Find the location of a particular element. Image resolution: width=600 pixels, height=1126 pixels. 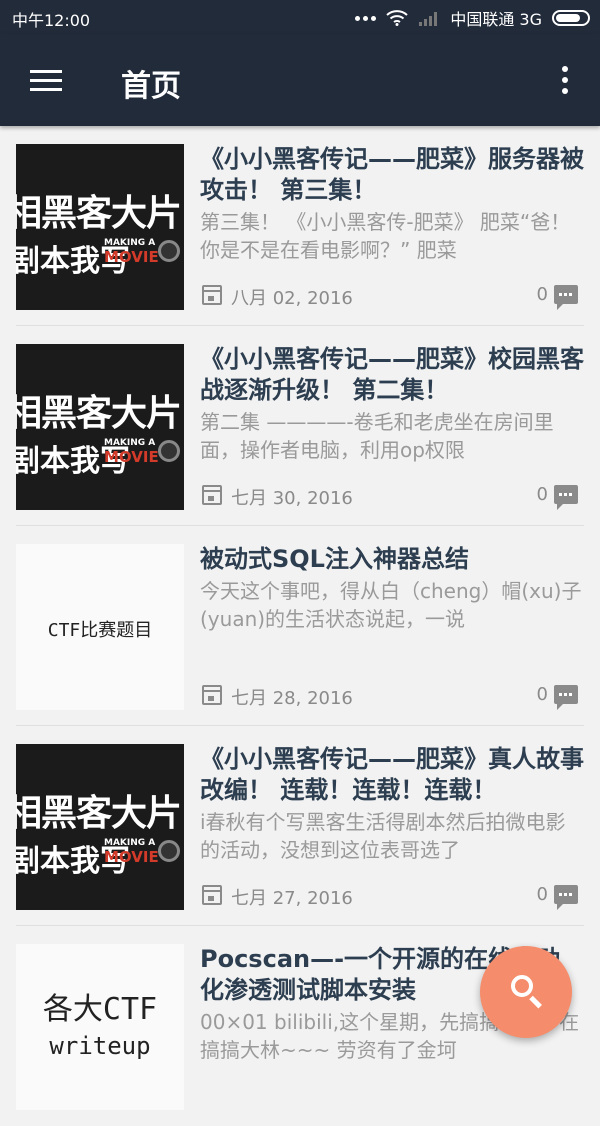

article-date: 八月 02, 2016 is located at coordinates (292, 298).